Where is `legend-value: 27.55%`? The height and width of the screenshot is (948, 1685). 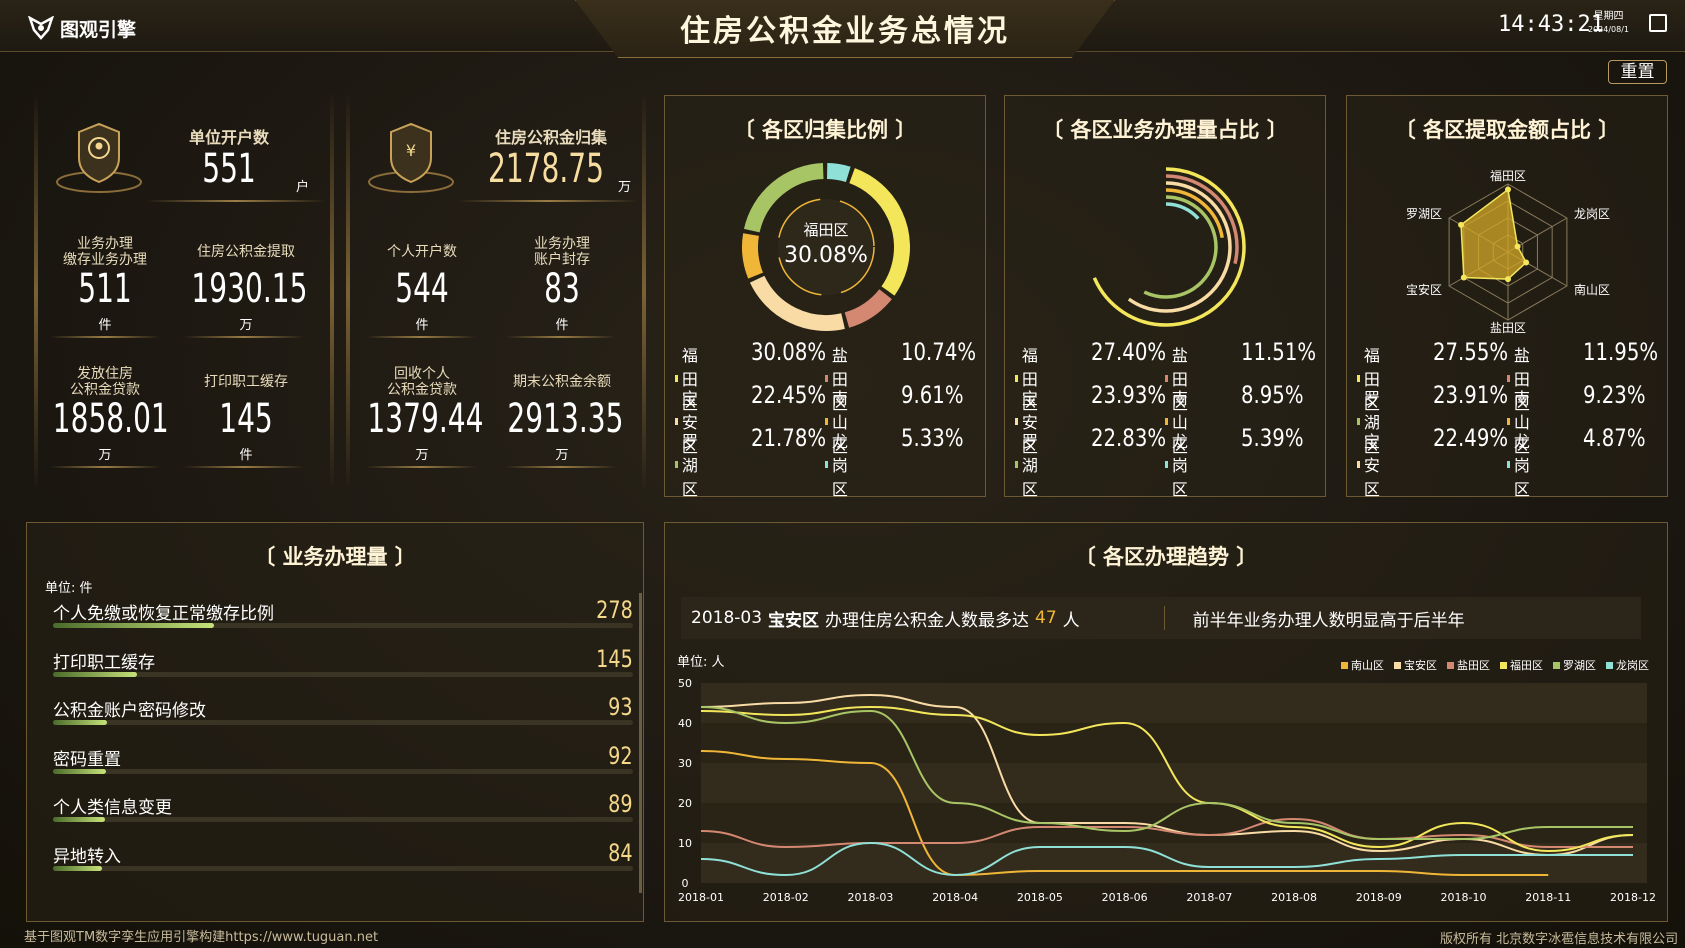 legend-value: 27.55% is located at coordinates (1471, 352).